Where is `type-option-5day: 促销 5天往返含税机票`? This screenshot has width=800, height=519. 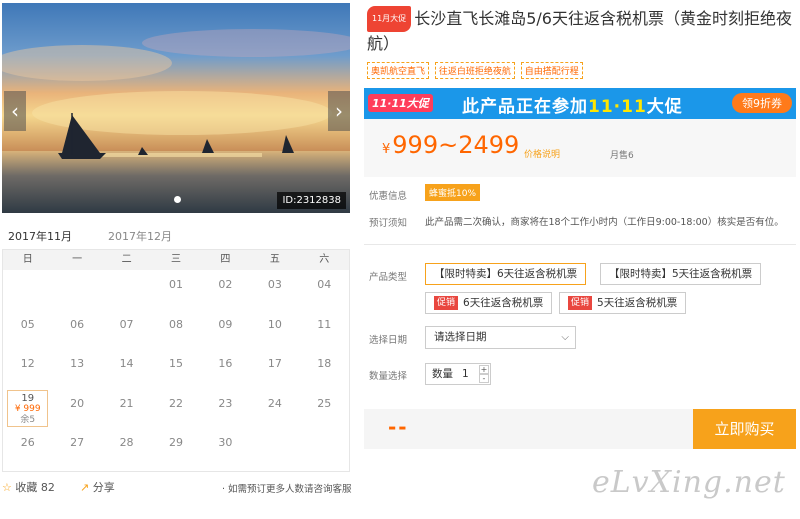
type-option-5day: 促销 5天往返含税机票 is located at coordinates (623, 303).